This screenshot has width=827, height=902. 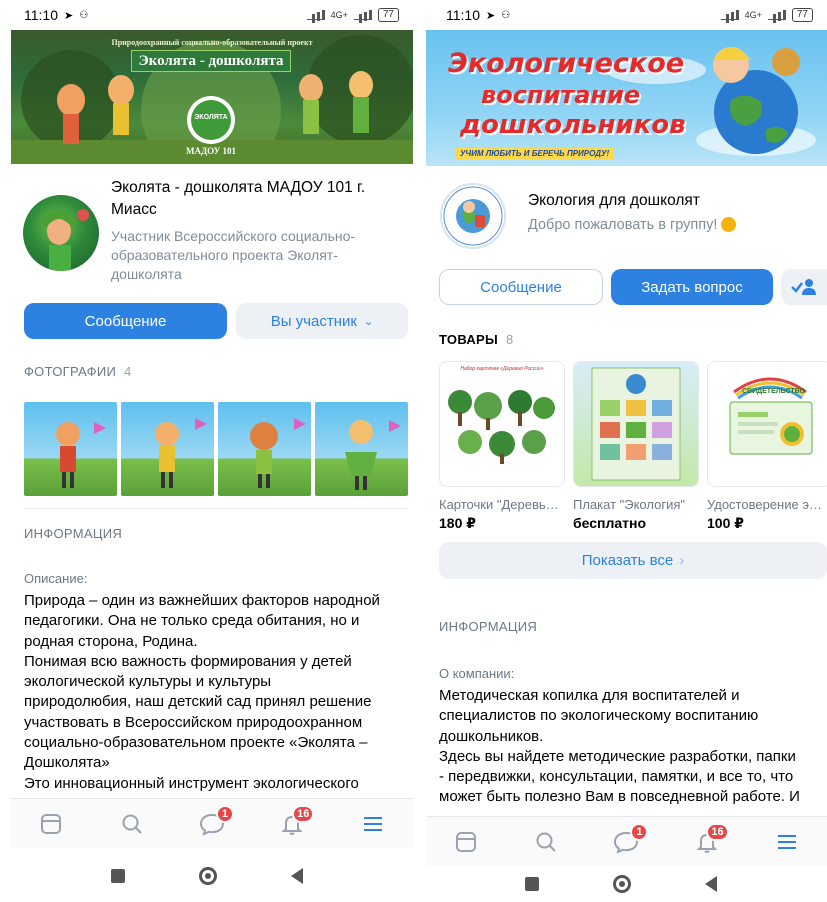 I want to click on goods-item-image, so click(x=636, y=424).